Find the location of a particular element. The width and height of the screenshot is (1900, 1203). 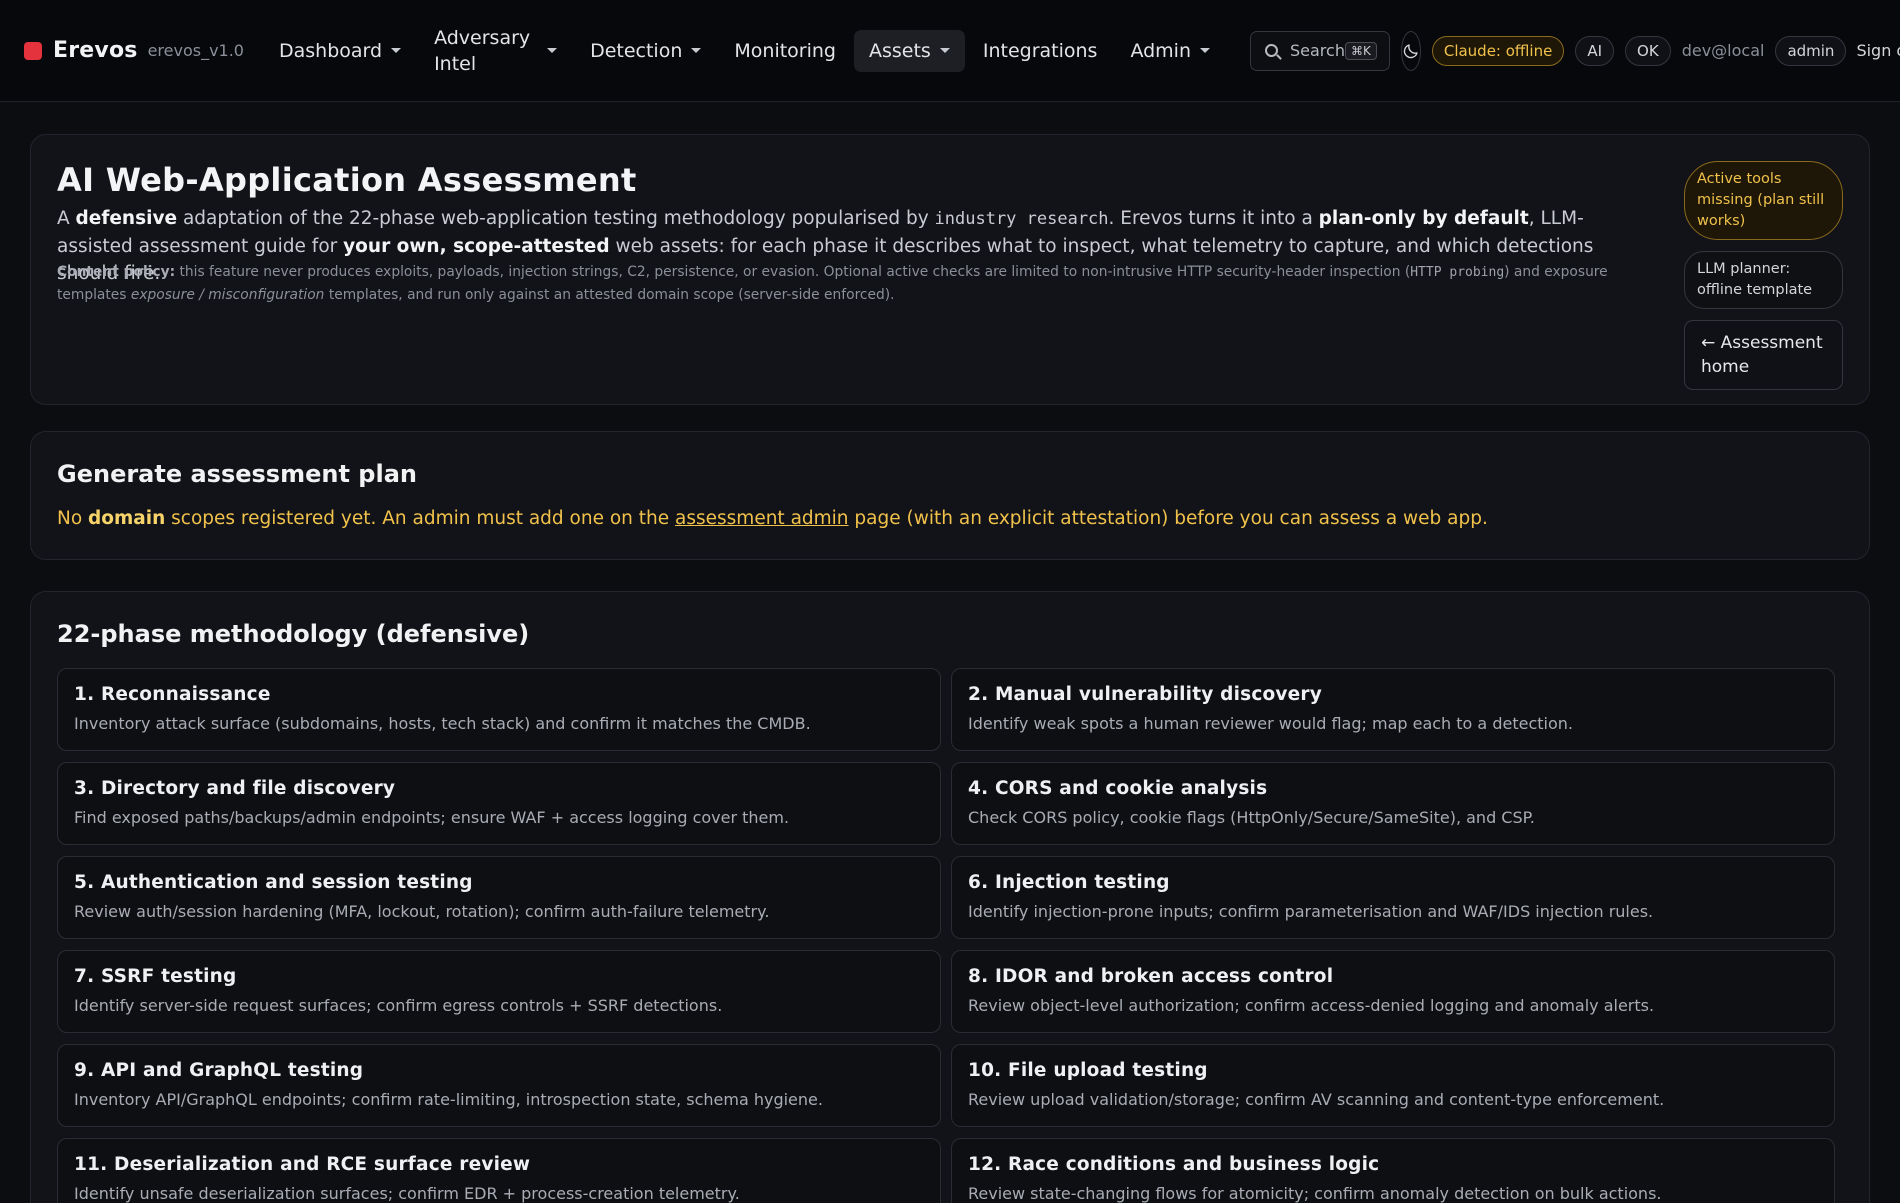

search-shortcut: ⌘K is located at coordinates (1360, 50).